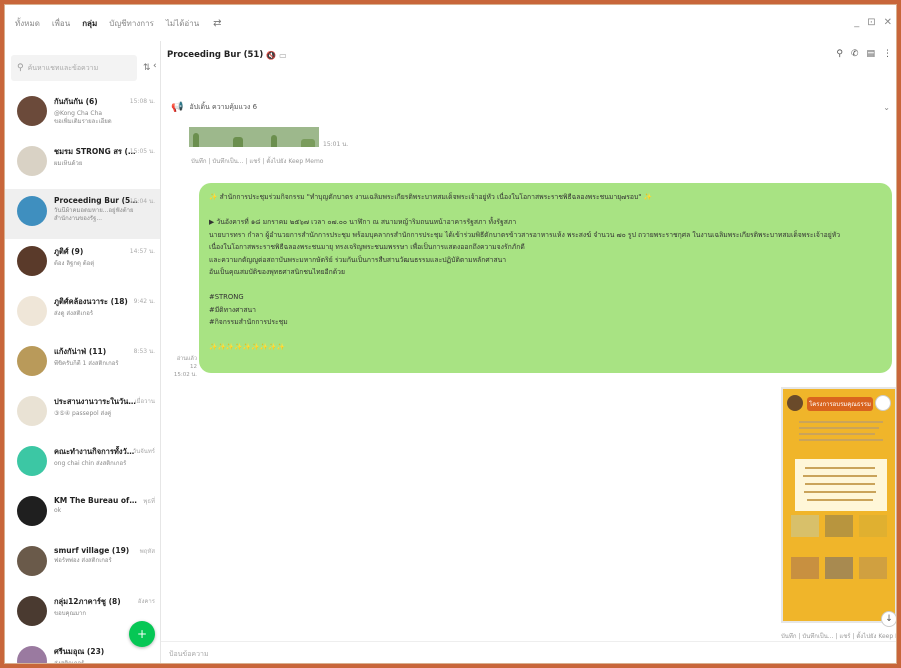 This screenshot has height=668, width=901. Describe the element at coordinates (131, 23) in the screenshot. I see `tab-official: บัญชีทางการ` at that location.